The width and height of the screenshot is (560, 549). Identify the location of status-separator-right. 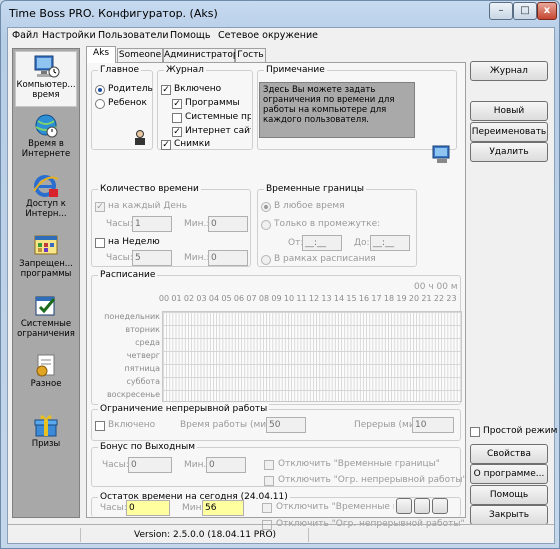
(308, 535).